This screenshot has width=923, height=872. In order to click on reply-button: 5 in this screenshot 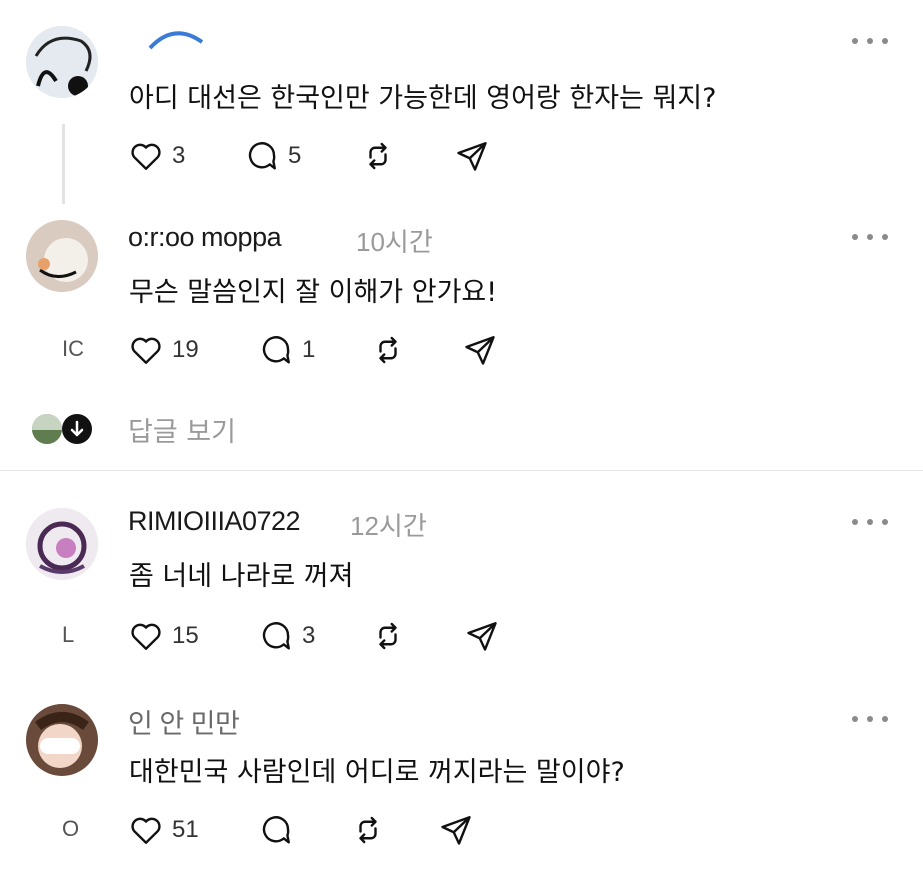, I will do `click(272, 156)`.